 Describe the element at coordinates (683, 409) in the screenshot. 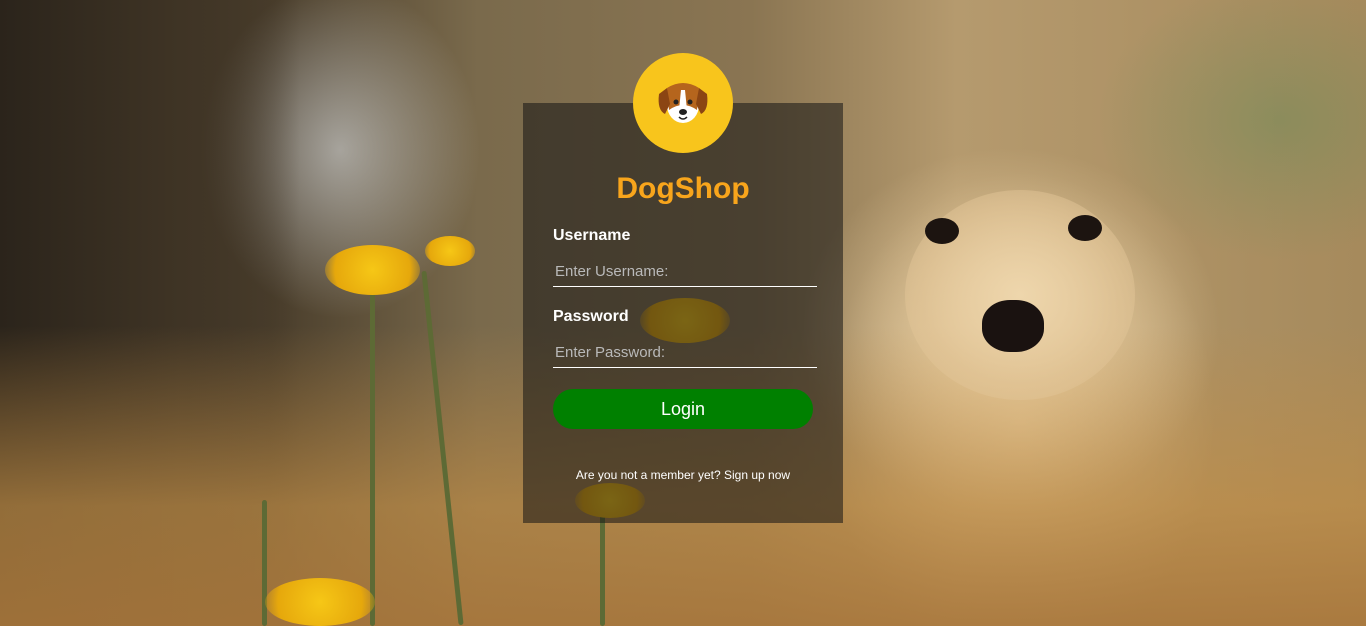

I see `login-button: Login` at that location.